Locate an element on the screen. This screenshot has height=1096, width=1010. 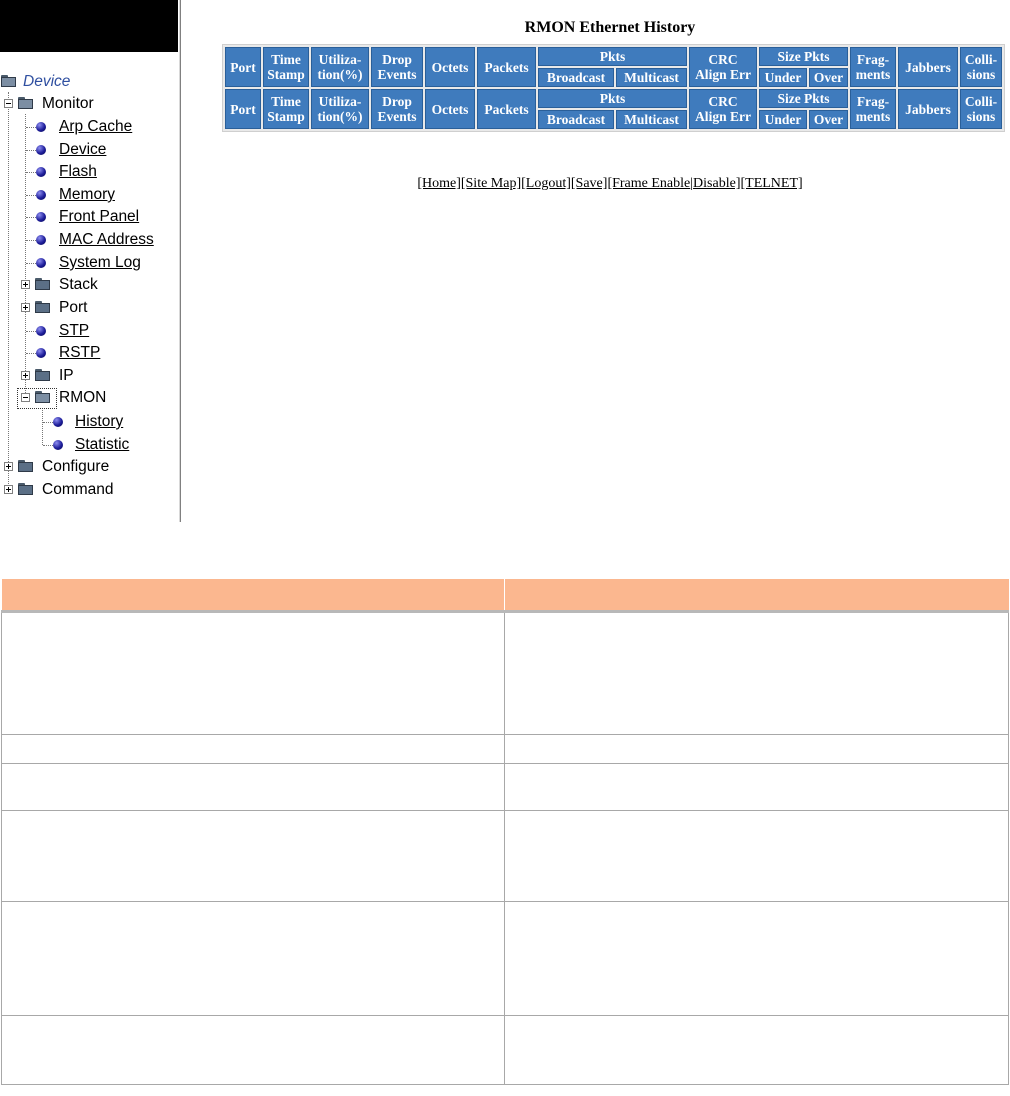
tree-item-label: Device is located at coordinates (82, 150).